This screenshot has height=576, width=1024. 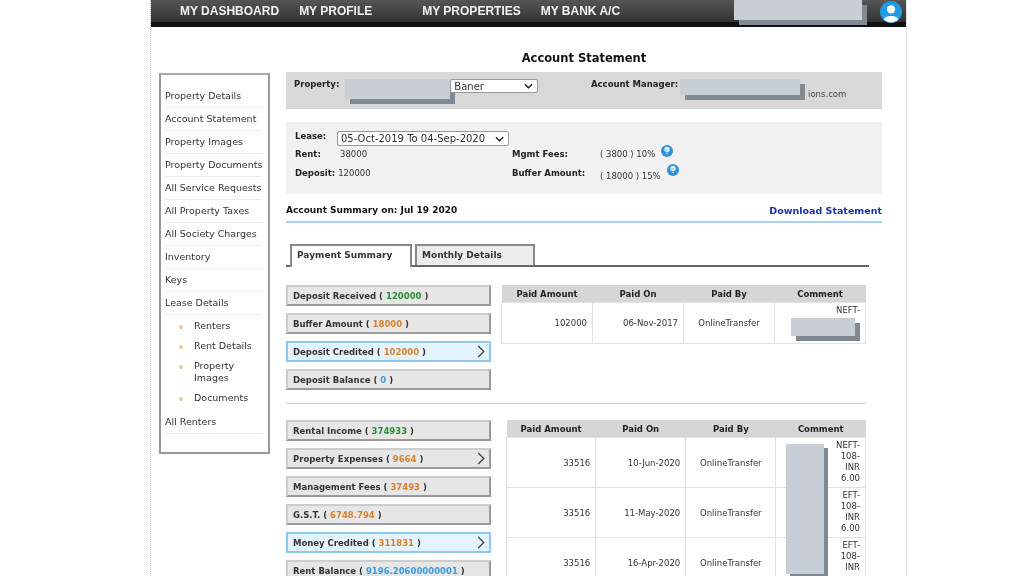 What do you see at coordinates (549, 173) in the screenshot?
I see `field-label: Buffer Amount:` at bounding box center [549, 173].